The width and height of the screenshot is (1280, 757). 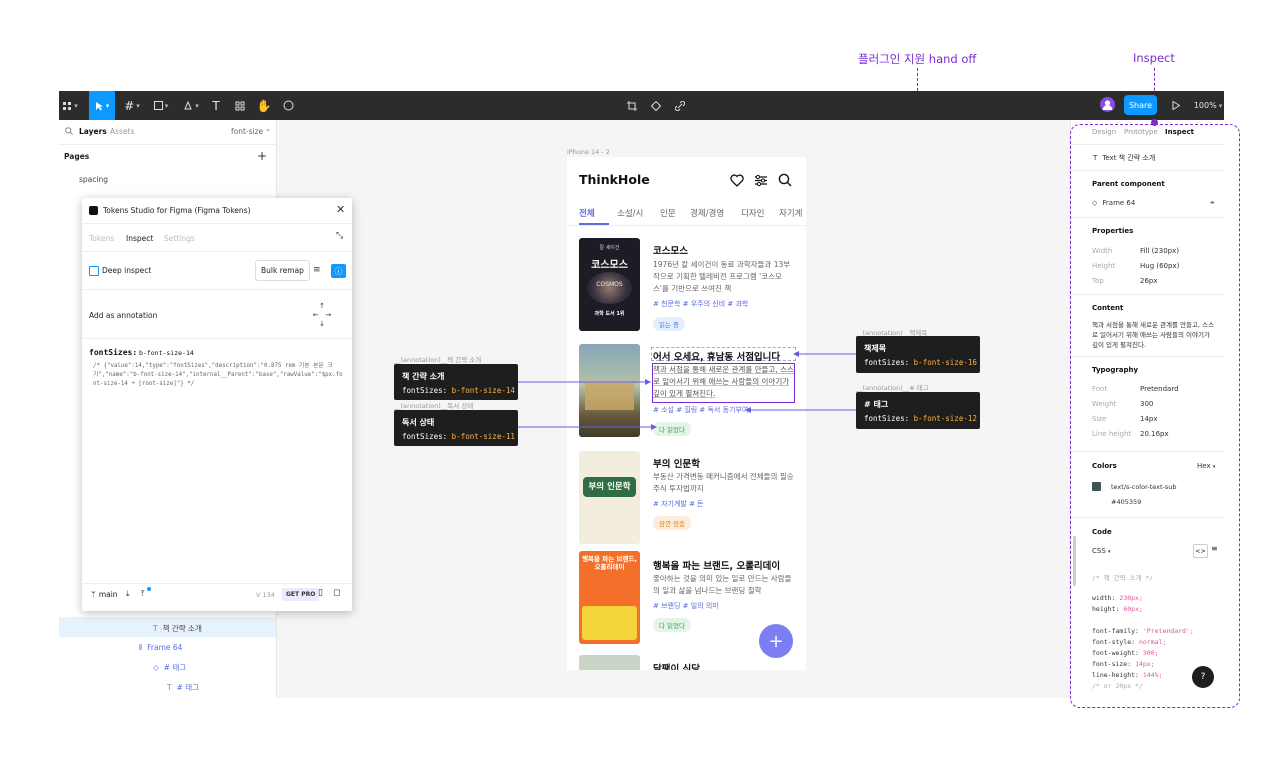 I want to click on feedback-icon: ◻, so click(x=336, y=593).